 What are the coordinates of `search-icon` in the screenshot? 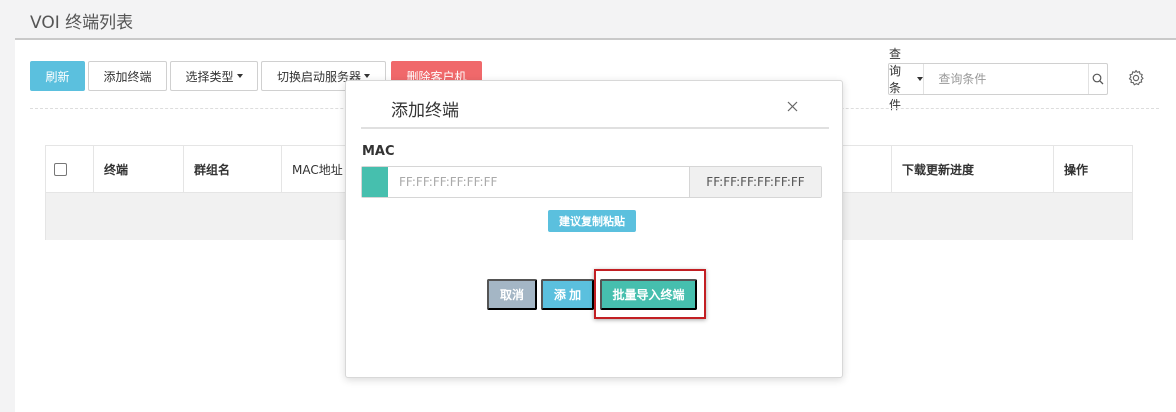 It's located at (1098, 79).